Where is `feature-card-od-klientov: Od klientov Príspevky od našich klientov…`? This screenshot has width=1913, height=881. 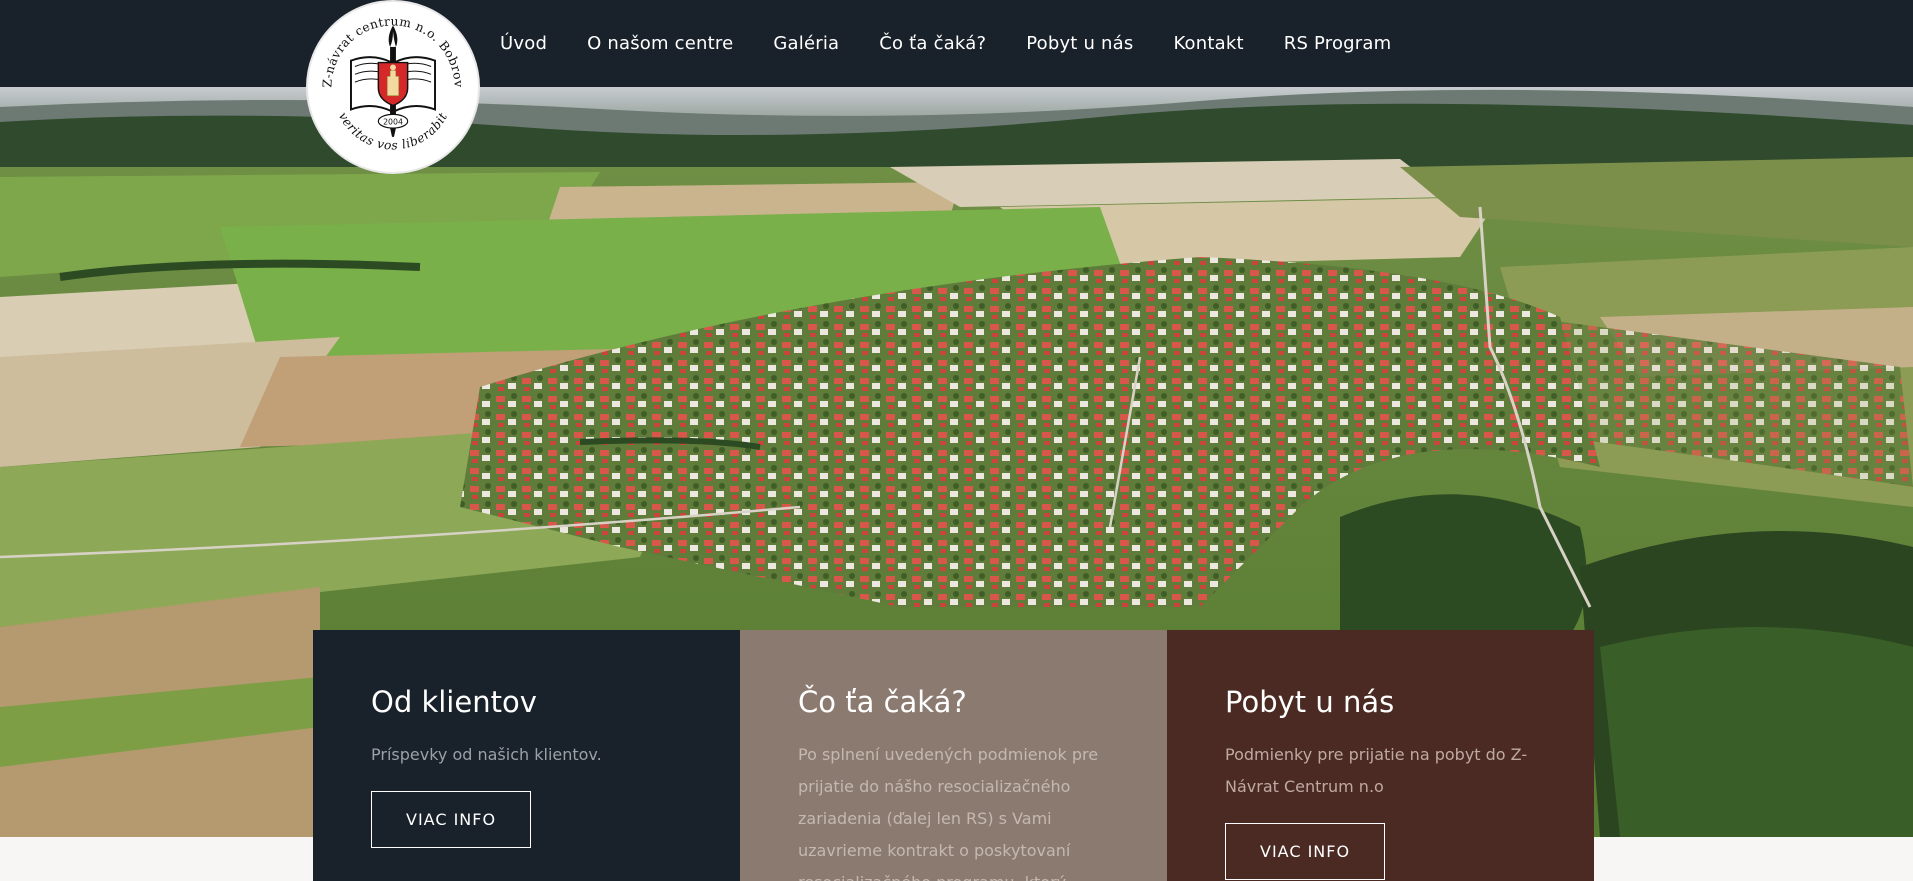 feature-card-od-klientov: Od klientov Príspevky od našich klientov… is located at coordinates (526, 755).